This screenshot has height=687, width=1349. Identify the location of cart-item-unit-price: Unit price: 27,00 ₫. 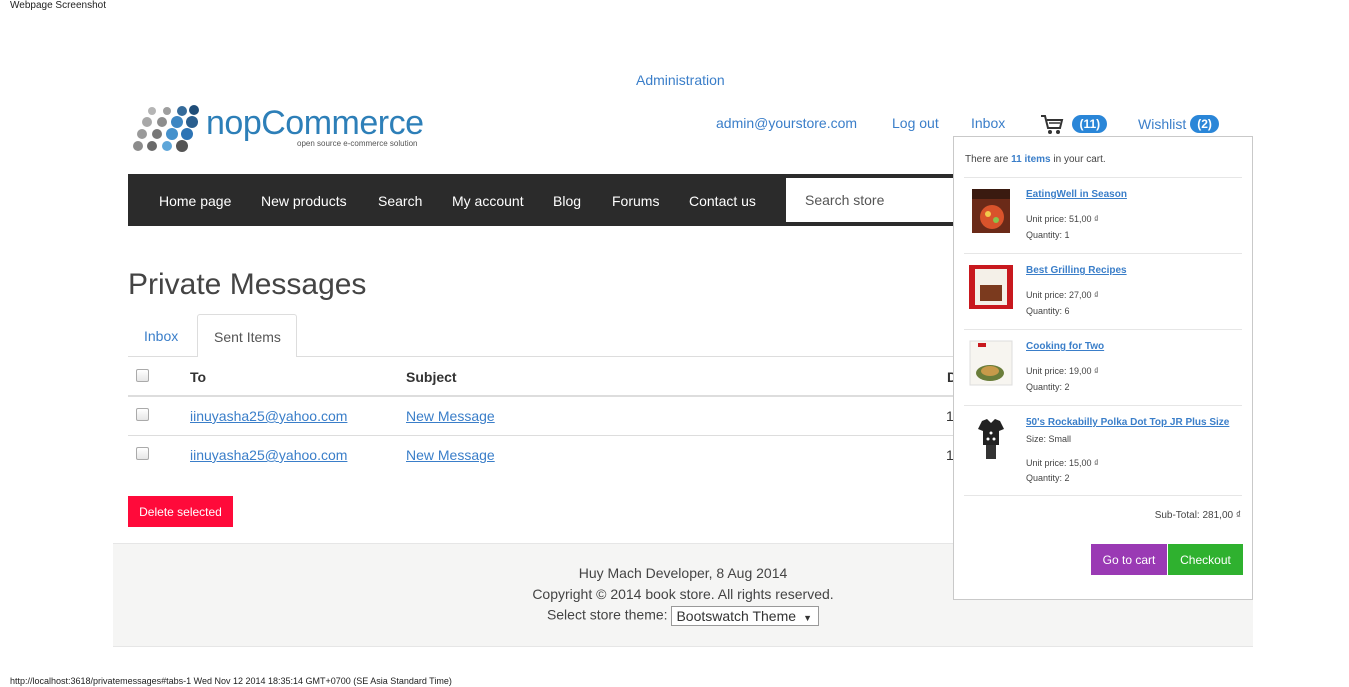
(1062, 295).